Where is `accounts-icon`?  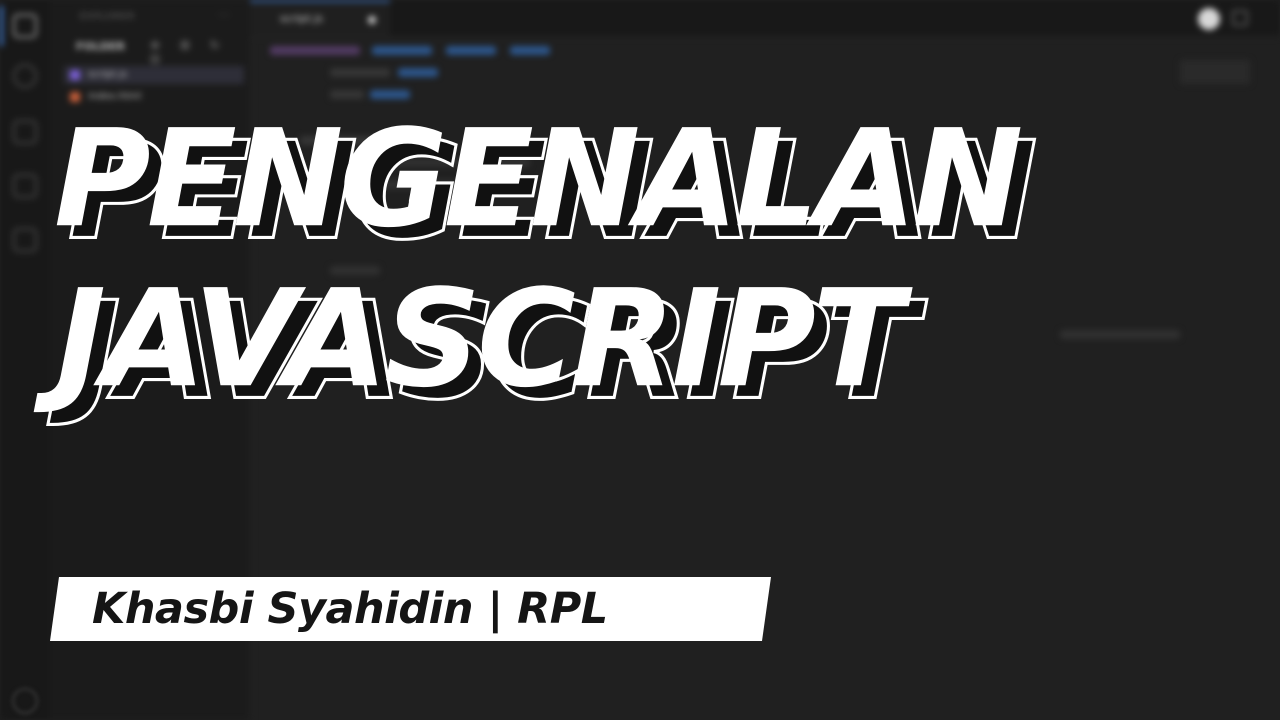
accounts-icon is located at coordinates (25, 701).